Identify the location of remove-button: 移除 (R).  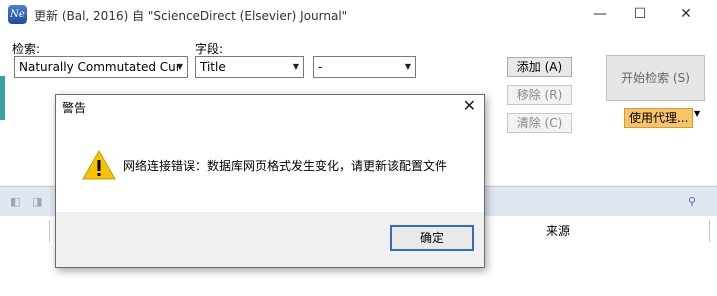
(539, 95).